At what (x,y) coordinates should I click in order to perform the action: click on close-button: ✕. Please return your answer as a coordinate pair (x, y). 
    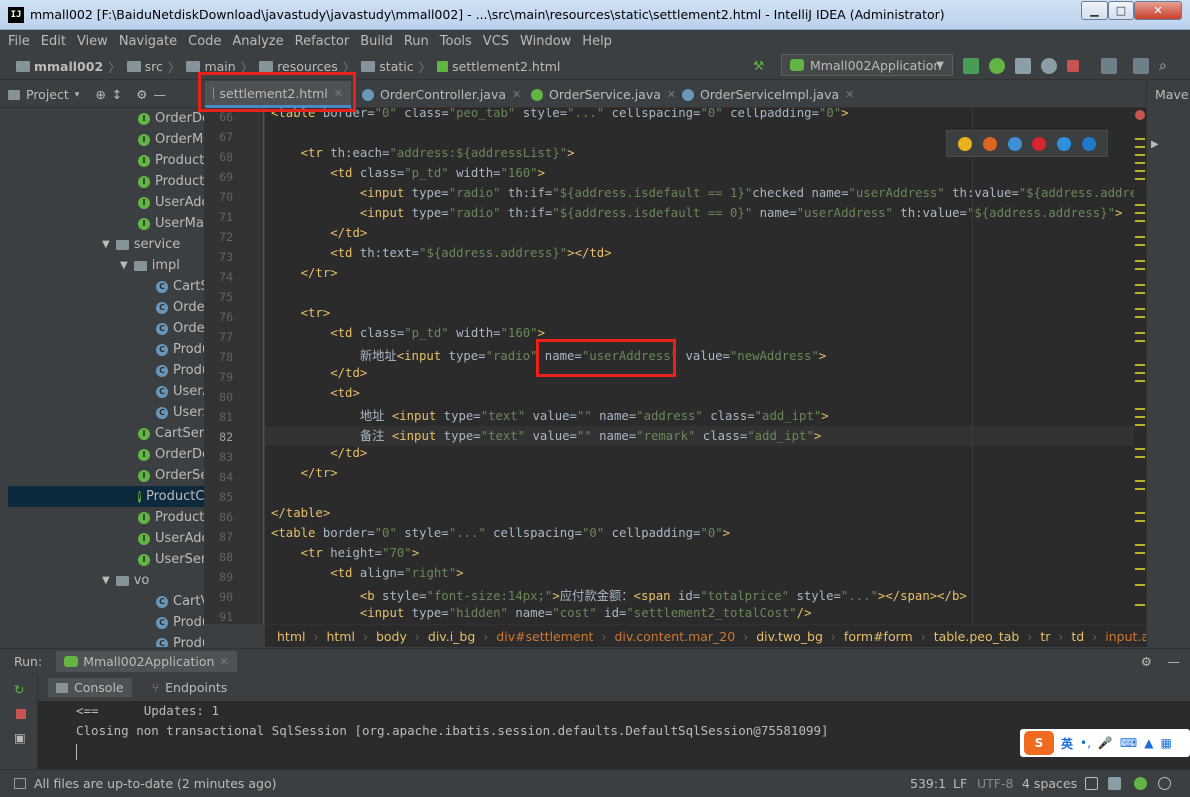
    Looking at the image, I should click on (1158, 10).